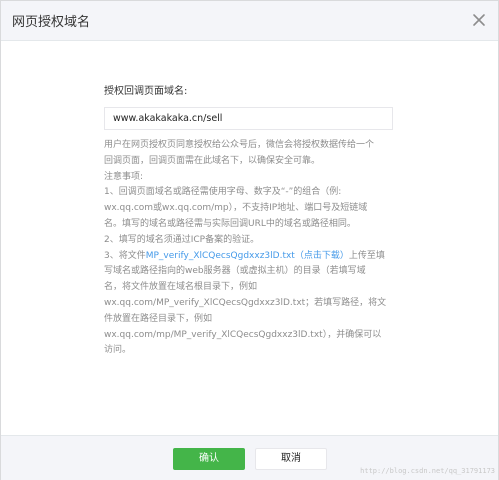 Image resolution: width=499 pixels, height=480 pixels. What do you see at coordinates (181, 287) in the screenshot?
I see `tip-line: 名，将文件放置在域名根目录下，例如` at bounding box center [181, 287].